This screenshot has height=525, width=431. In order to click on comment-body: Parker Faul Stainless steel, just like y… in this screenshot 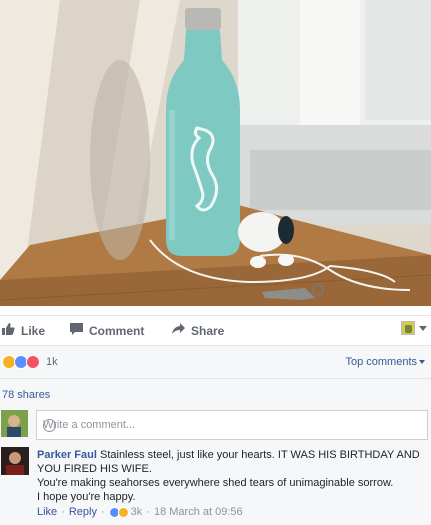, I will do `click(232, 476)`.